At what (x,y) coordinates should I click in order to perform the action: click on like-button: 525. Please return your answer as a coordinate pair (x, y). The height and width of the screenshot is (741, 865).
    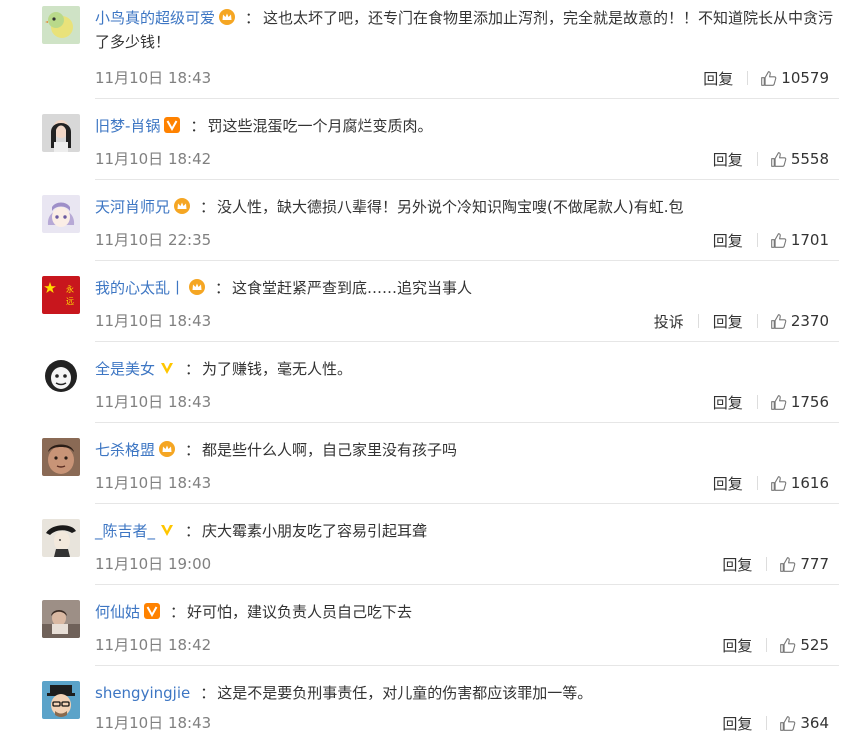
    Looking at the image, I should click on (804, 645).